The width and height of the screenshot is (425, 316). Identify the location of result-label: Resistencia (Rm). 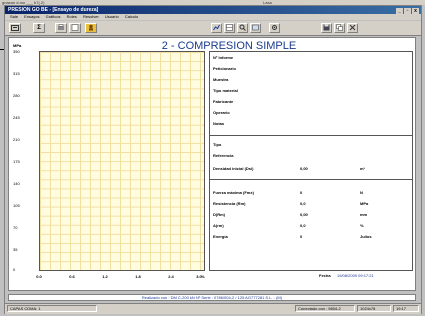
(229, 203).